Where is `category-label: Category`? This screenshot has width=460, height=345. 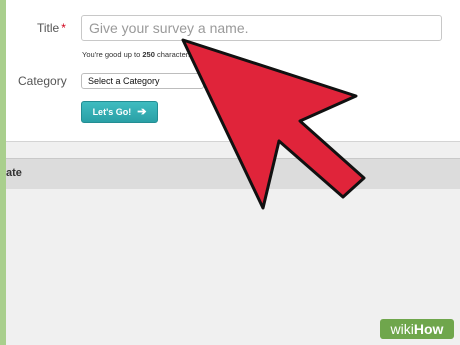 category-label: Category is located at coordinates (42, 81).